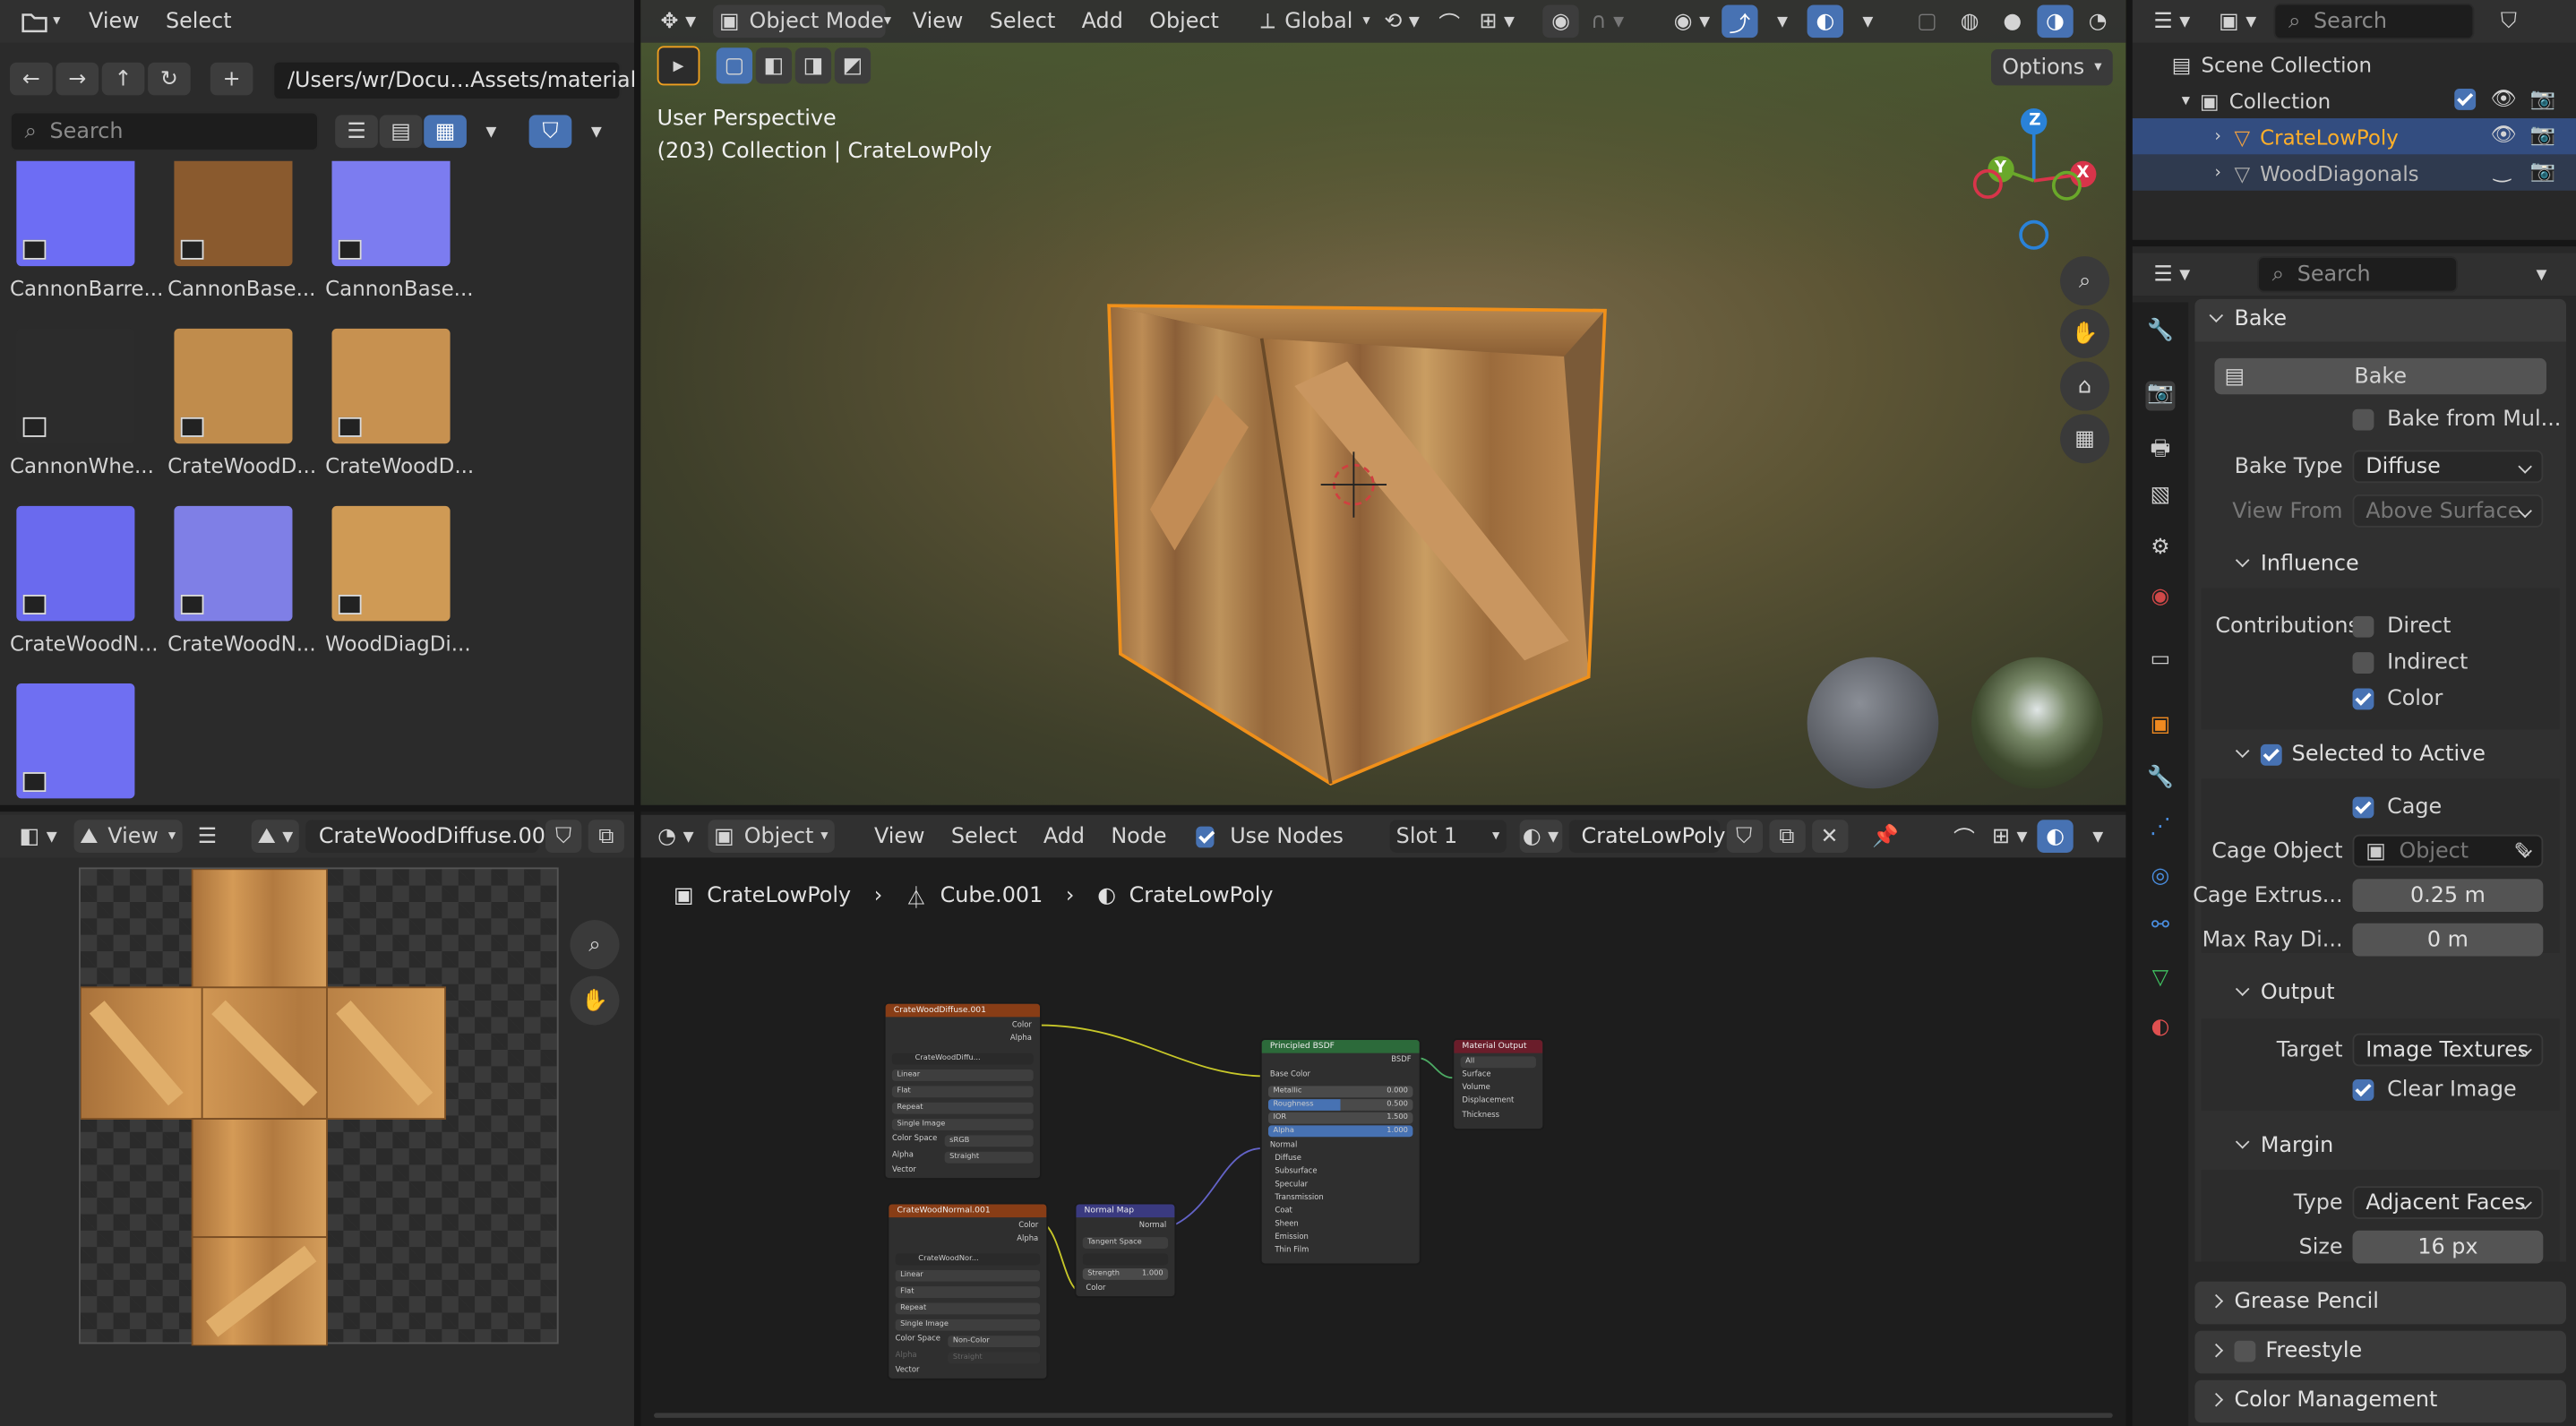 Image resolution: width=2576 pixels, height=1426 pixels. I want to click on influence-subpanel-header: Influence, so click(2297, 564).